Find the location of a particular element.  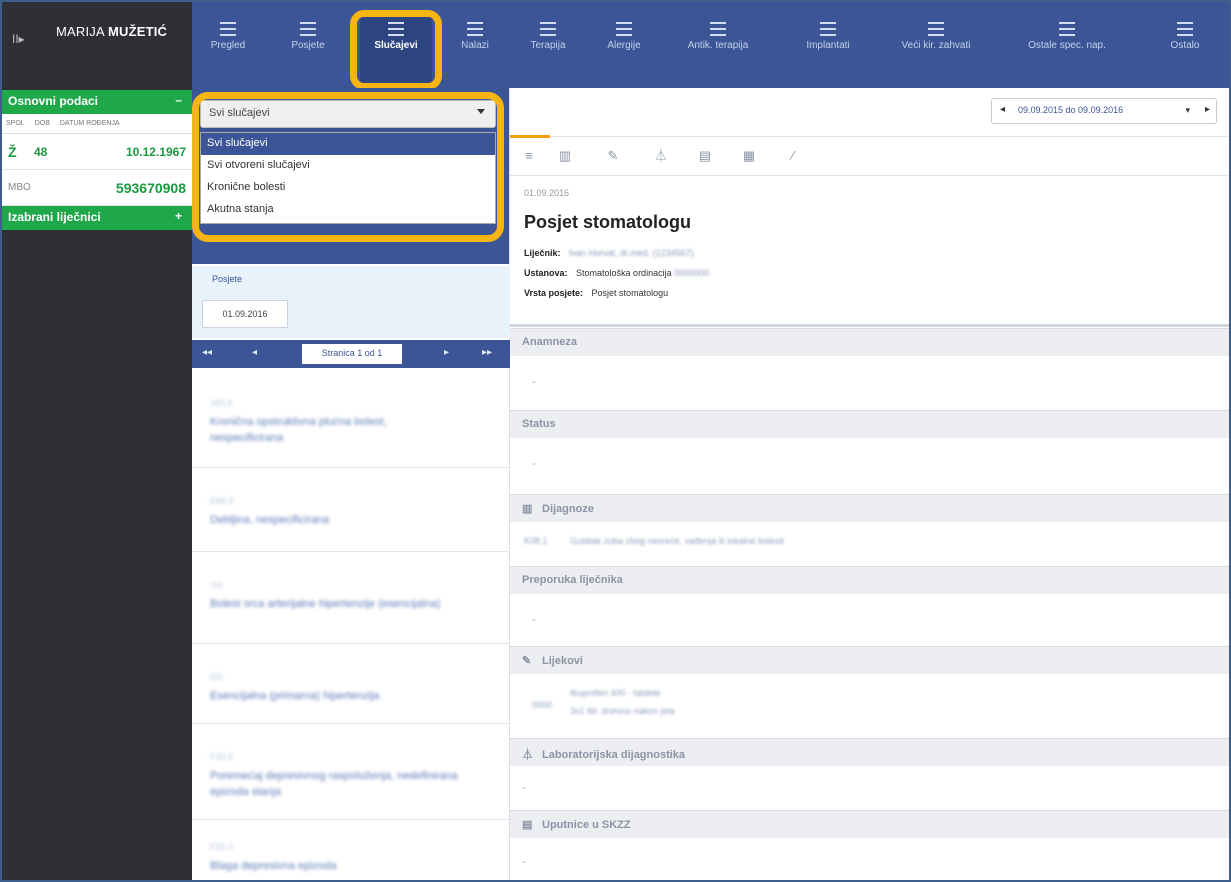

case-item: F32.0 Blaga depresivna epizoda is located at coordinates (351, 850).